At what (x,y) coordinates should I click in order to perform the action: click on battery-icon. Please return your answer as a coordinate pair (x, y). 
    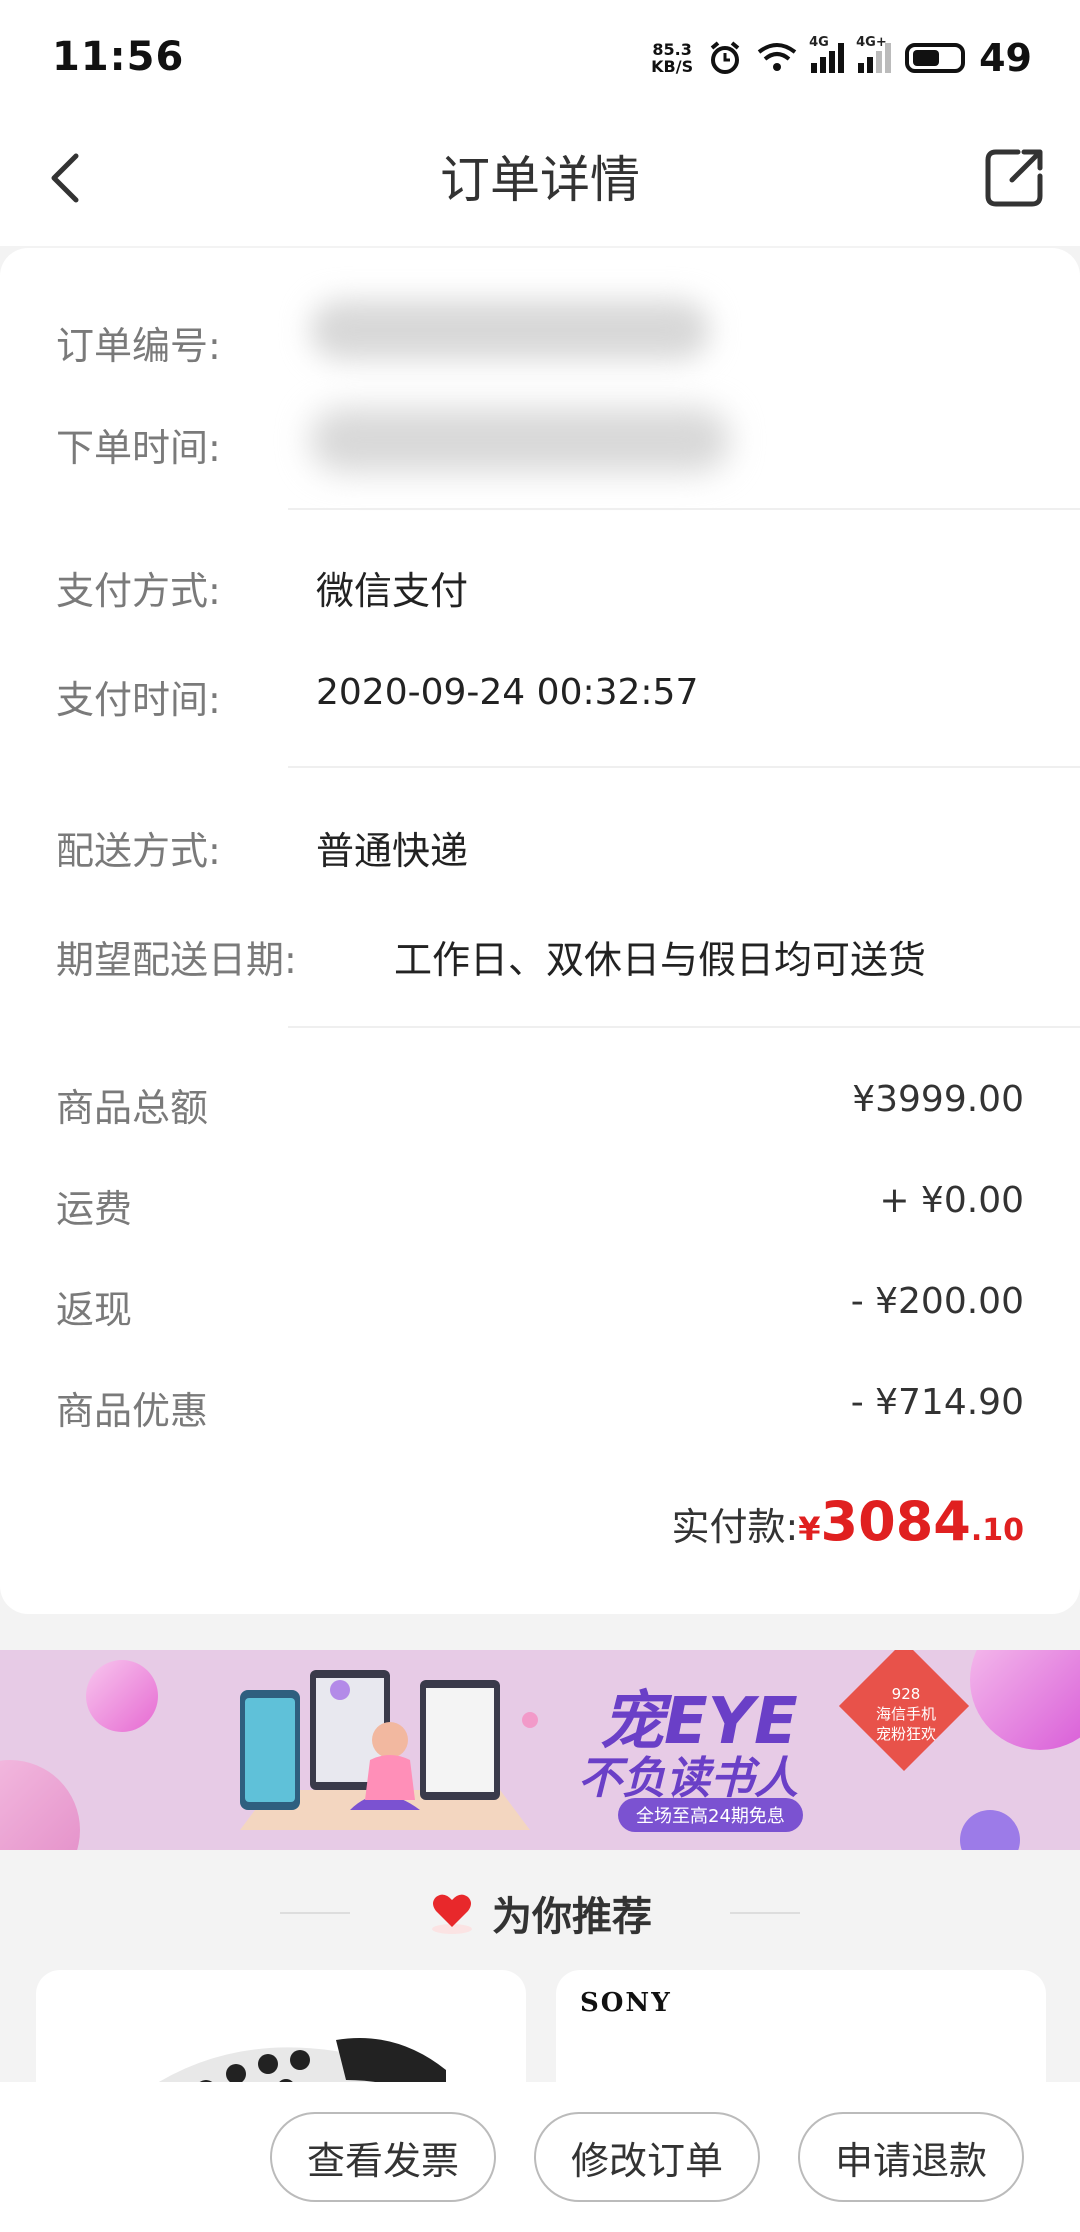
    Looking at the image, I should click on (935, 58).